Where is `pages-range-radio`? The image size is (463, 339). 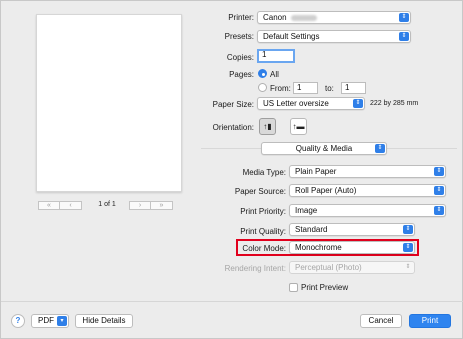 pages-range-radio is located at coordinates (262, 87).